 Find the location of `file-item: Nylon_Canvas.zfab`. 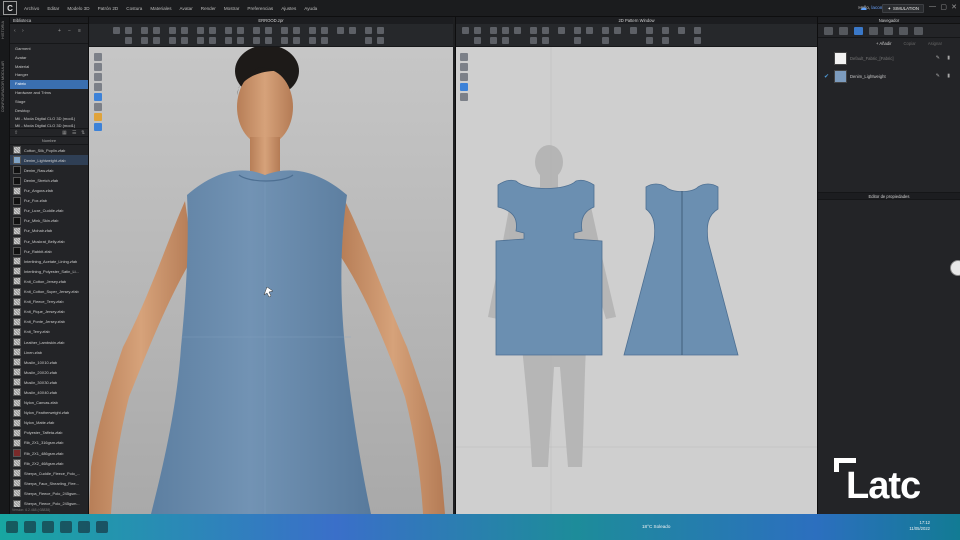

file-item: Nylon_Canvas.zfab is located at coordinates (49, 403).